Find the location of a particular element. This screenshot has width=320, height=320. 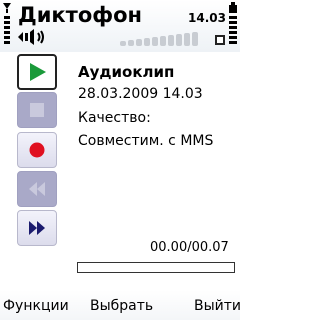

exit-softkey: Выйти is located at coordinates (217, 306).